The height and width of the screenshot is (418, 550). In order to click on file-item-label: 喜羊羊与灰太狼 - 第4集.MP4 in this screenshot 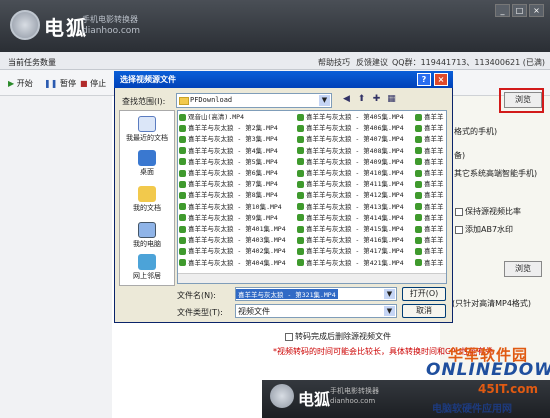, I will do `click(233, 150)`.